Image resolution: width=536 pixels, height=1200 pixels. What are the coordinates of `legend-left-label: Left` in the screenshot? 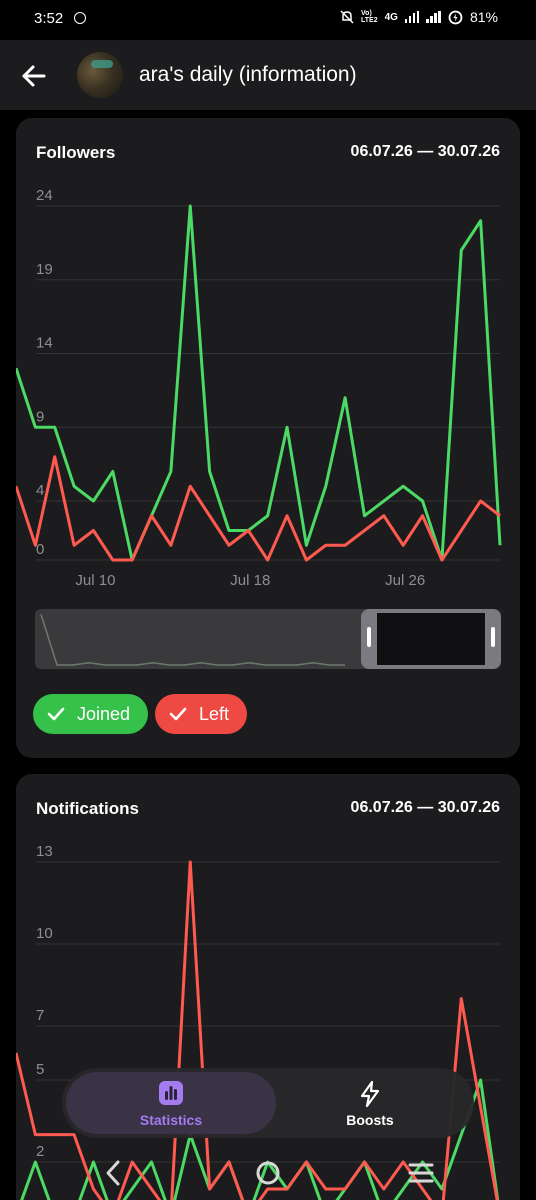 It's located at (214, 713).